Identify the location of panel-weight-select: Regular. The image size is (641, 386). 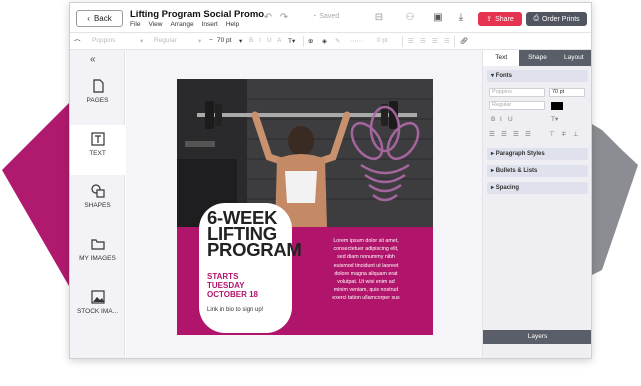
(517, 105).